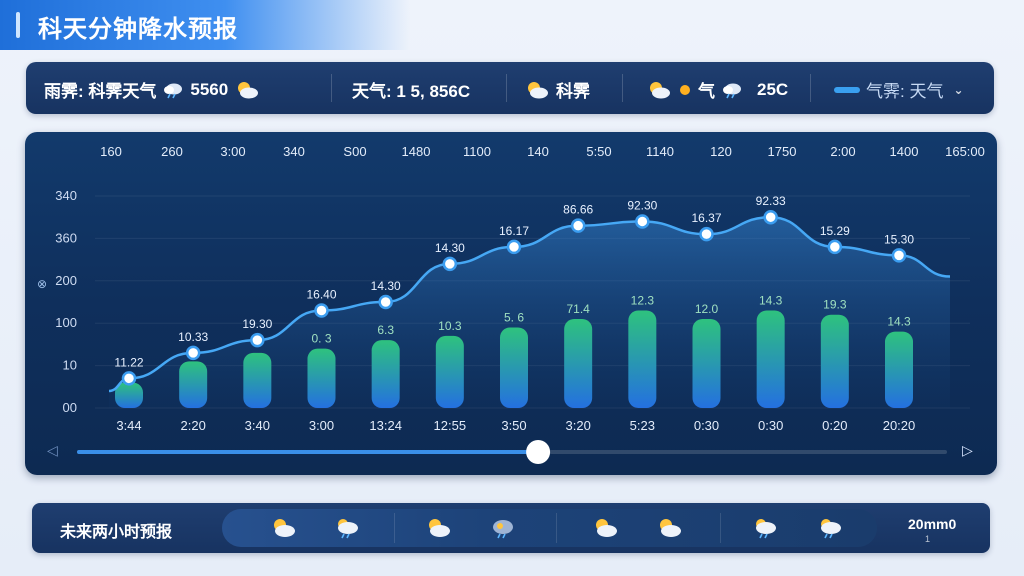 This screenshot has height=576, width=1024. I want to click on title-bar: 科天分钟降水预报, so click(205, 25).